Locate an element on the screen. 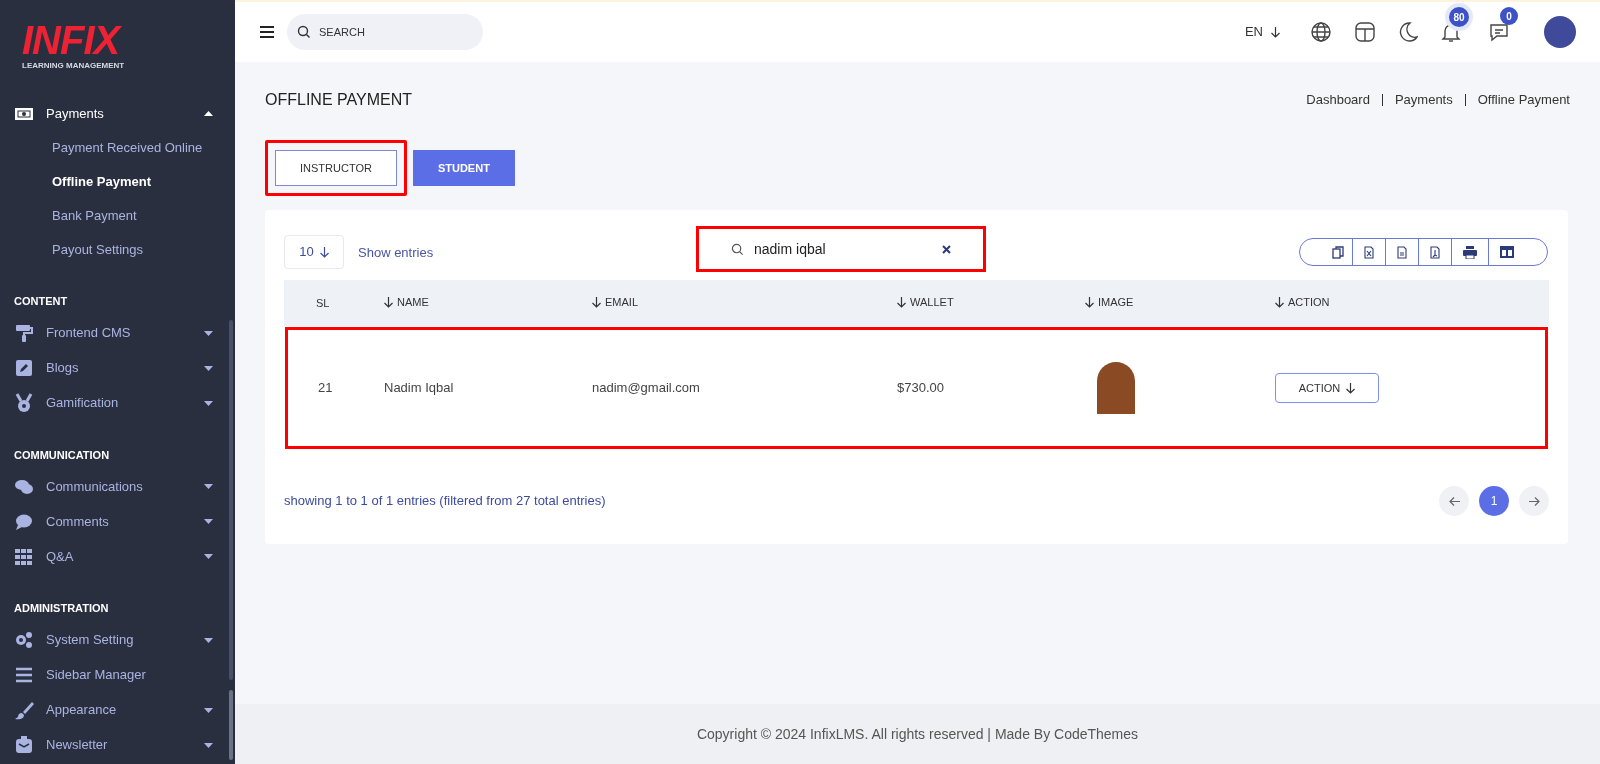 This screenshot has width=1600, height=764. language-selector: EN is located at coordinates (1262, 32).